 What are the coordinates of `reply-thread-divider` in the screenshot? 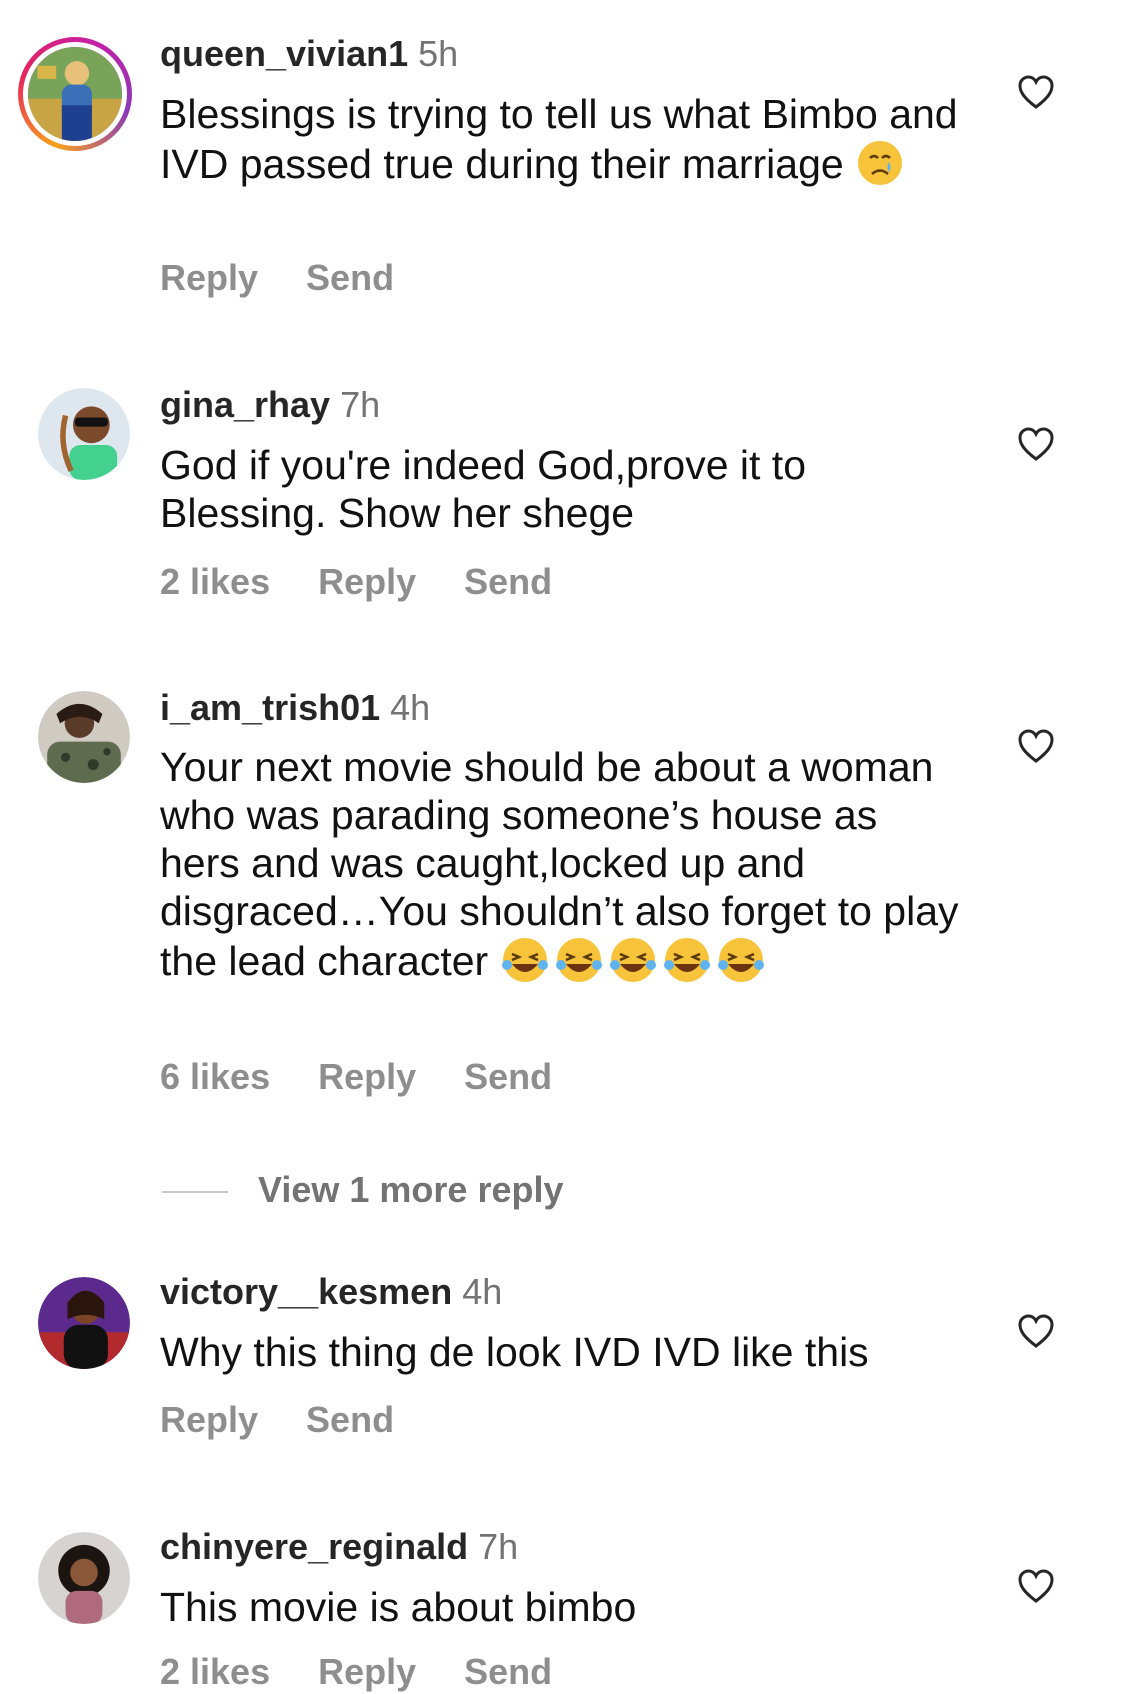 It's located at (195, 1192).